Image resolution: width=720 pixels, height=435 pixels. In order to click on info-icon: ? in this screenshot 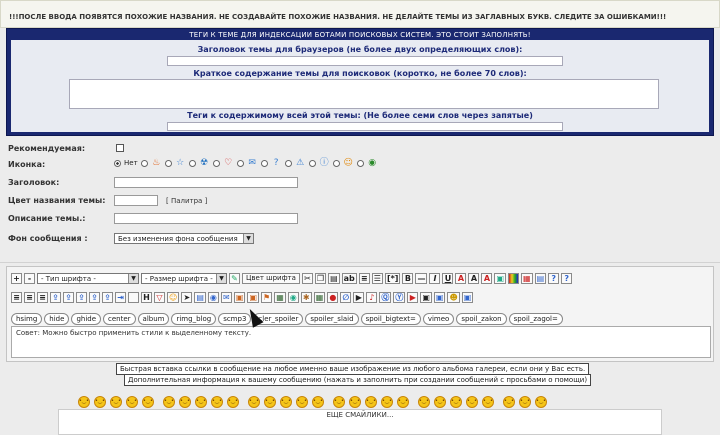, I will do `click(567, 278)`.